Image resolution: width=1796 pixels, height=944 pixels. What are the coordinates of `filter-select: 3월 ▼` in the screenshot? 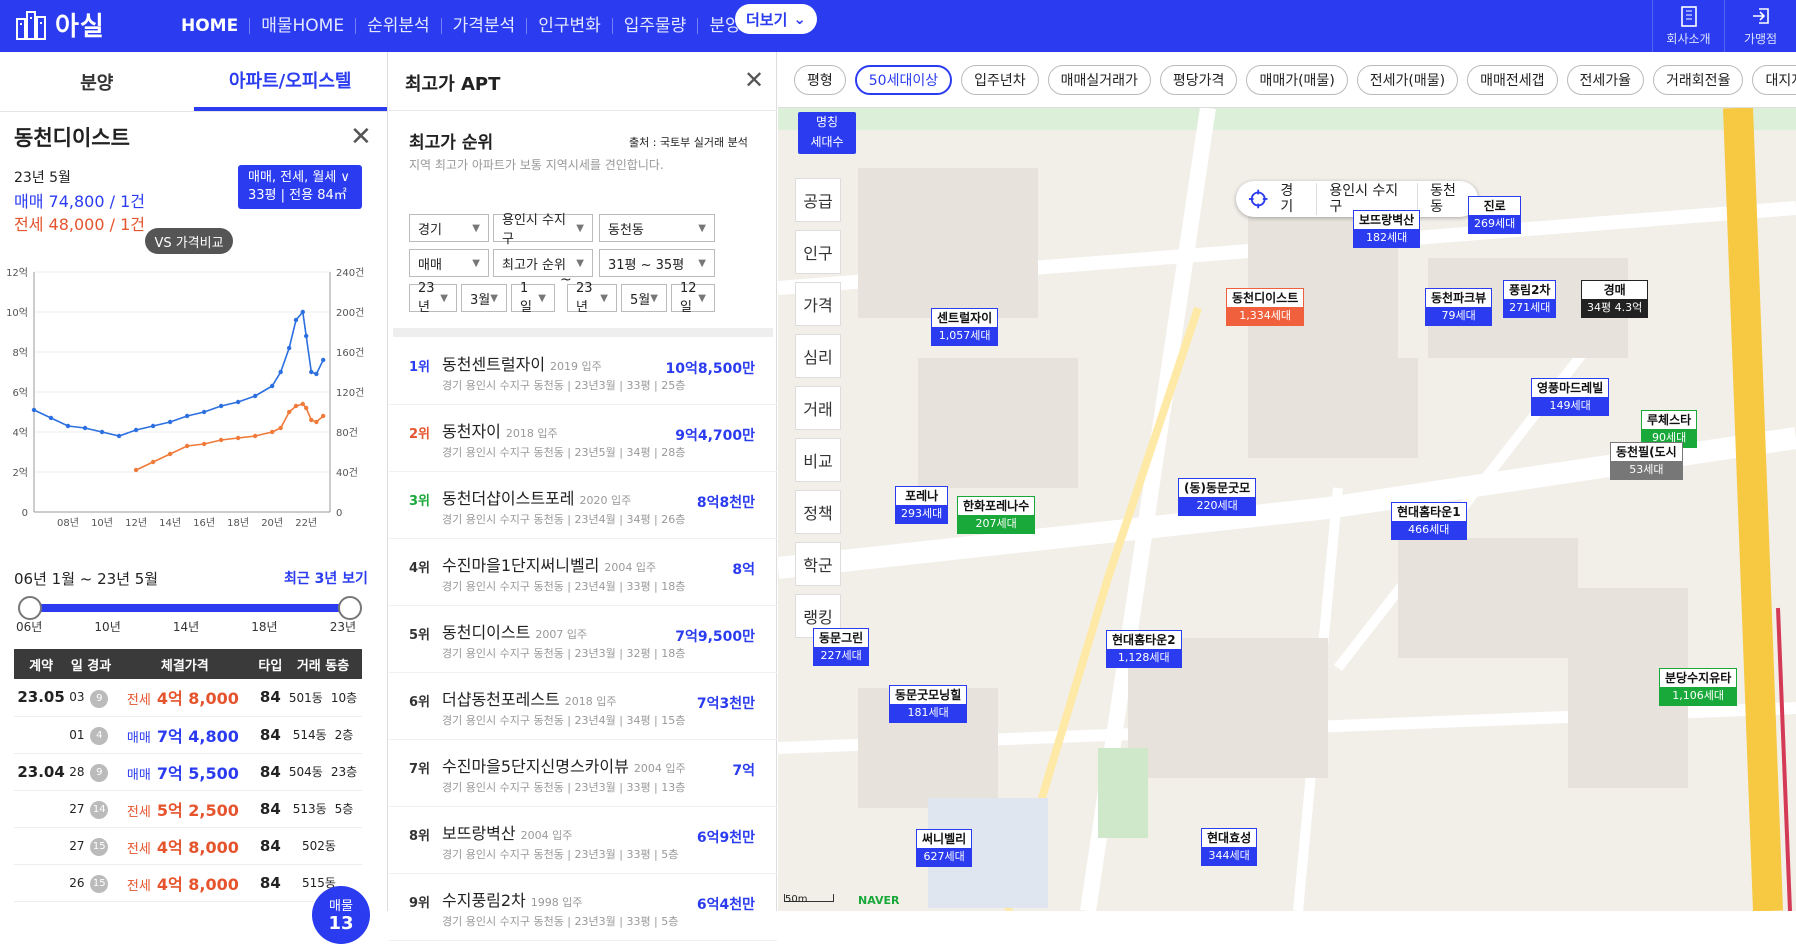 It's located at (484, 298).